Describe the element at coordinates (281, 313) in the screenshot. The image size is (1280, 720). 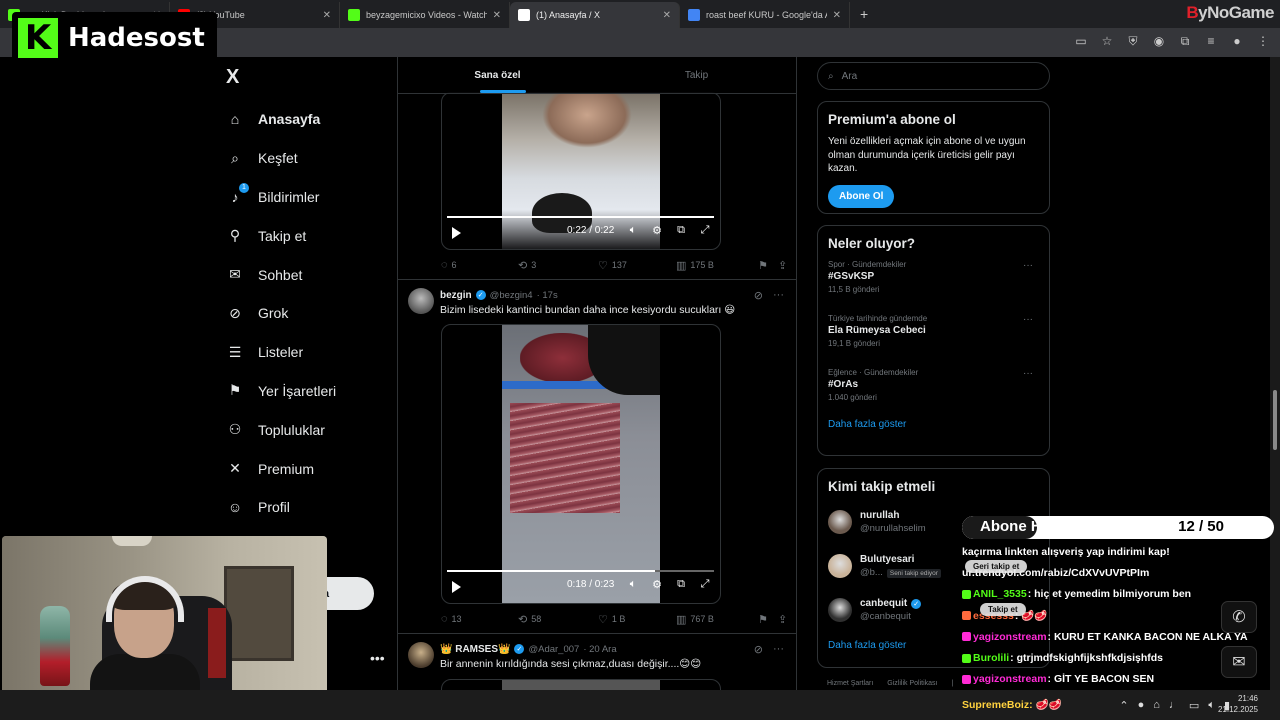
I see `nav-item-5: ⊘ Grok` at that location.